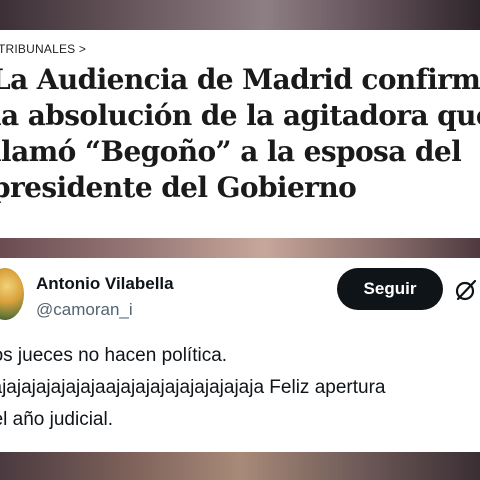 The height and width of the screenshot is (480, 480). I want to click on follow-button: Seguir, so click(390, 289).